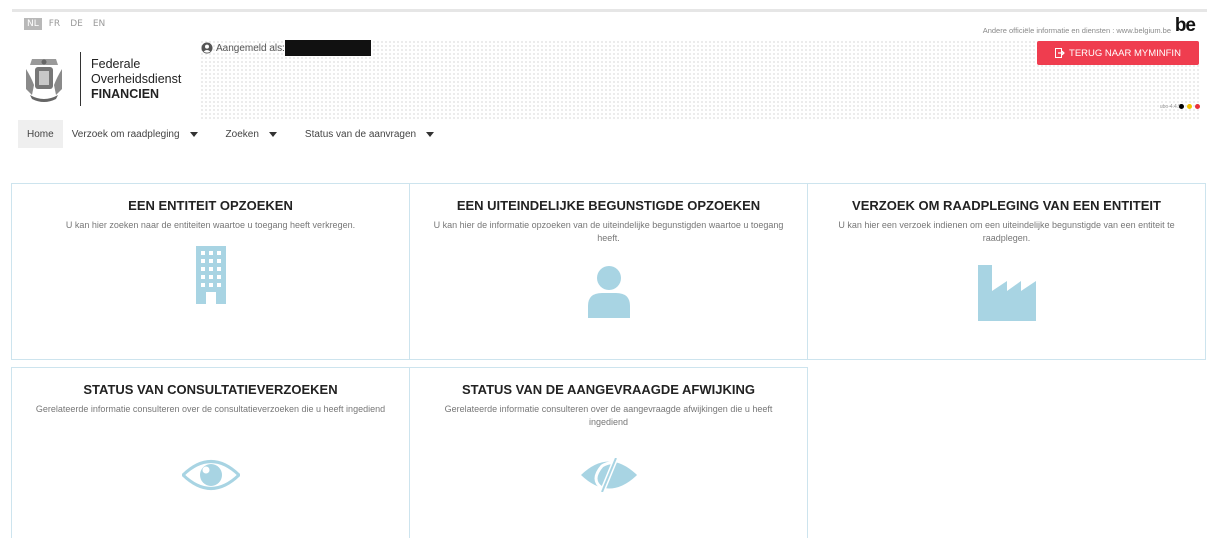 Image resolution: width=1207 pixels, height=538 pixels. I want to click on nav-status-label: Status van de aanvragen, so click(360, 134).